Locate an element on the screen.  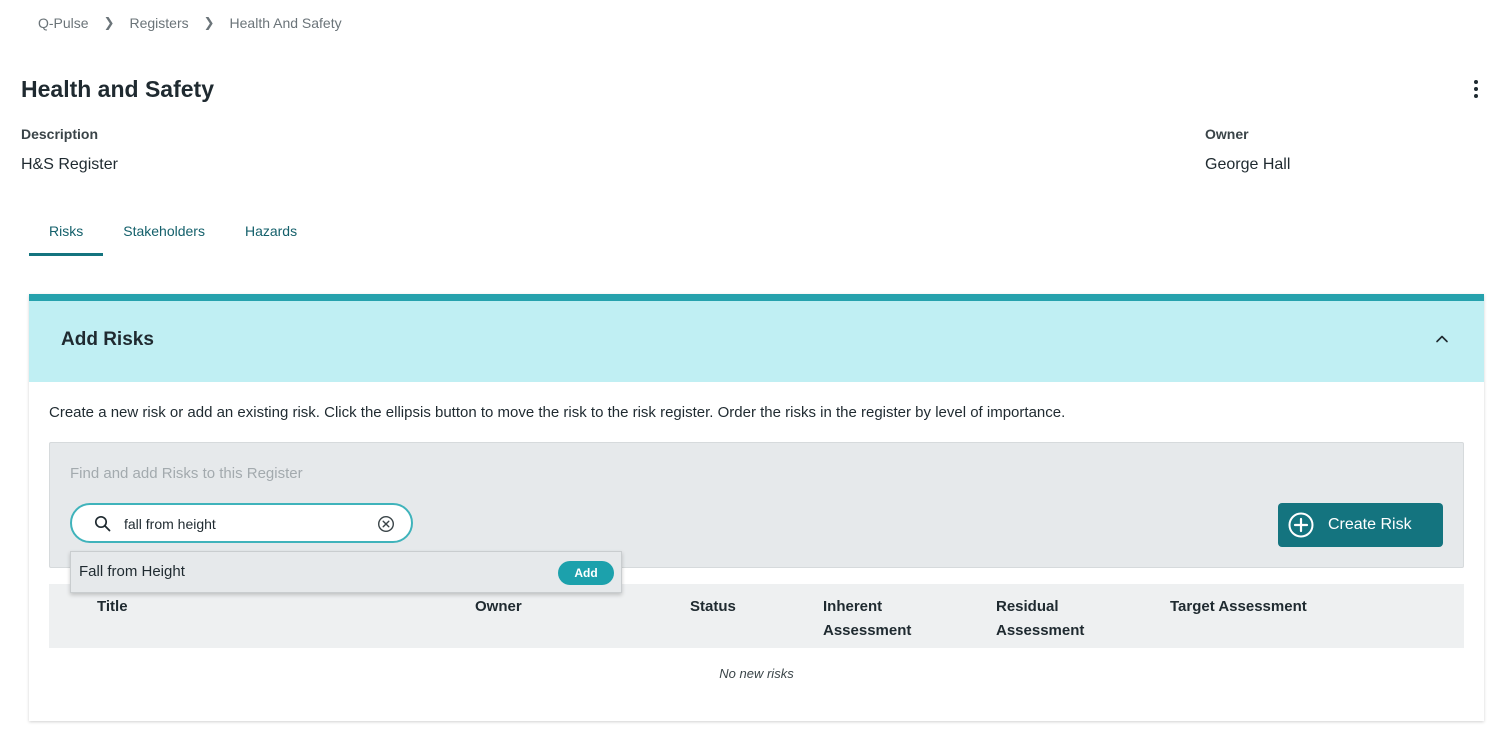
add-risk-button: Add is located at coordinates (586, 573).